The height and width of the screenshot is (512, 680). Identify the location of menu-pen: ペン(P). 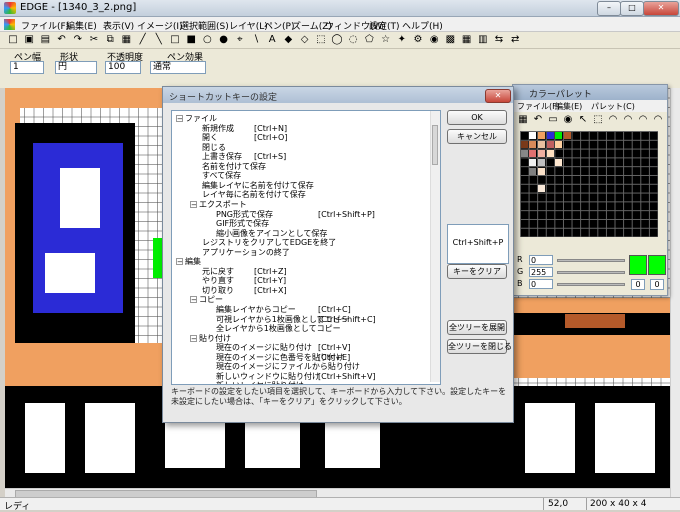
(279, 25).